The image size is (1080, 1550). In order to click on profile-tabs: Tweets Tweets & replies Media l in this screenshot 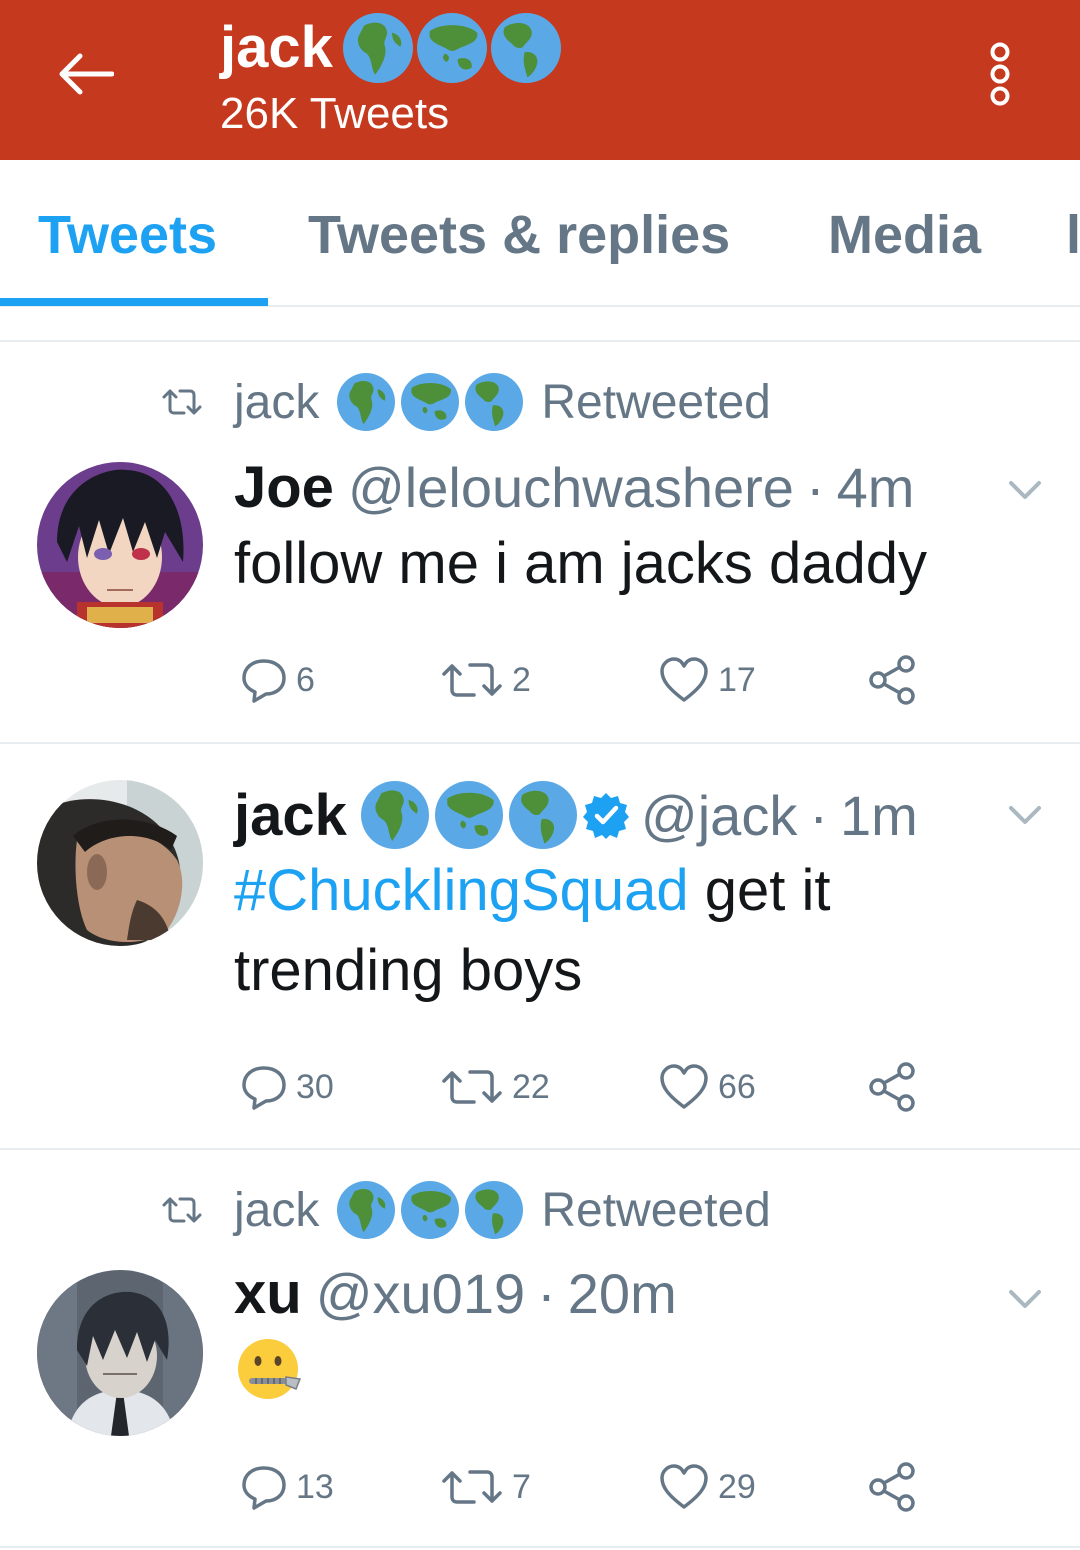, I will do `click(540, 233)`.